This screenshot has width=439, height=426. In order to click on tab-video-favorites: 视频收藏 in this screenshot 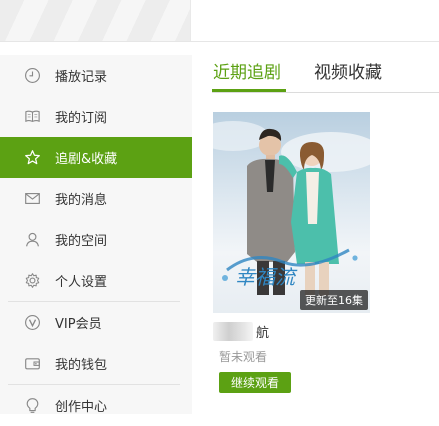, I will do `click(348, 70)`.